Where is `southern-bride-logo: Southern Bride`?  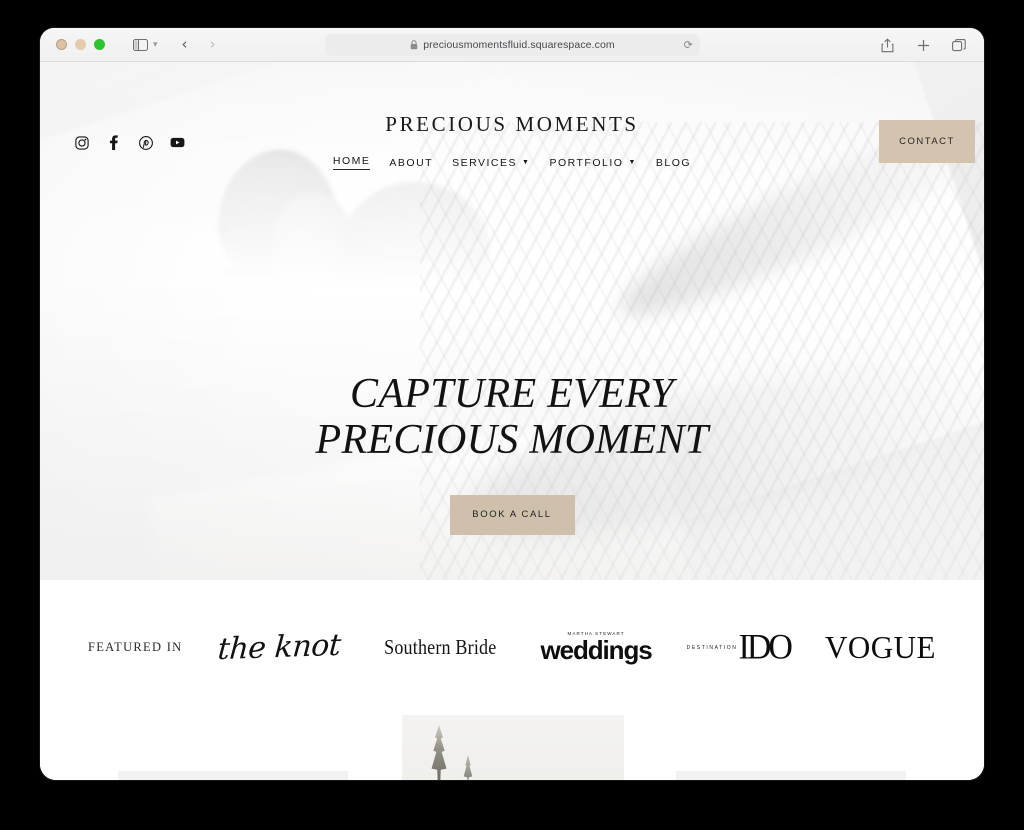 southern-bride-logo: Southern Bride is located at coordinates (440, 648).